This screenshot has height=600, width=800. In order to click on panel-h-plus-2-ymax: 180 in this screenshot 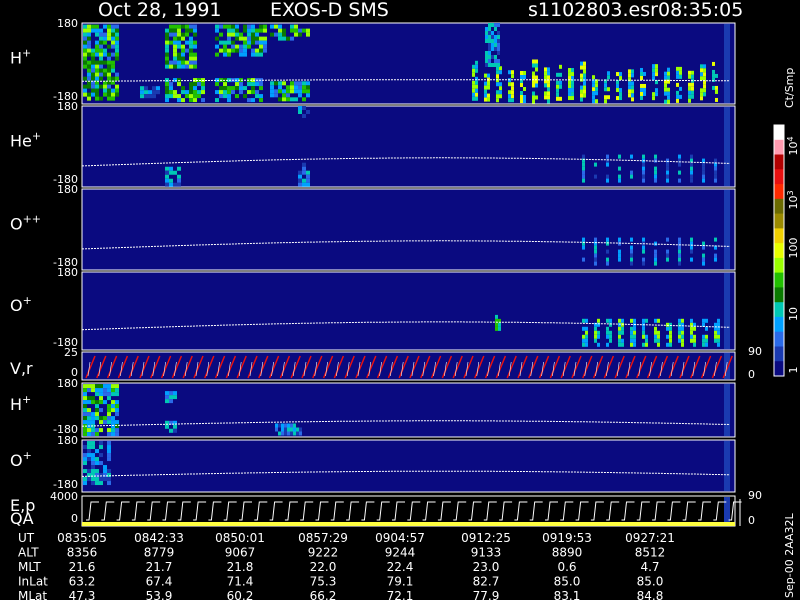, I will do `click(67, 383)`.